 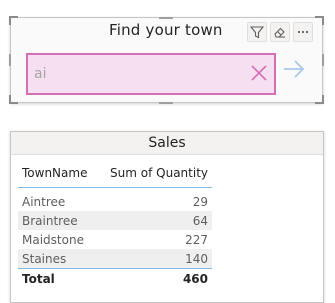 I want to click on column-header-sum-of-quantity: Sum of Quantity, so click(x=159, y=175).